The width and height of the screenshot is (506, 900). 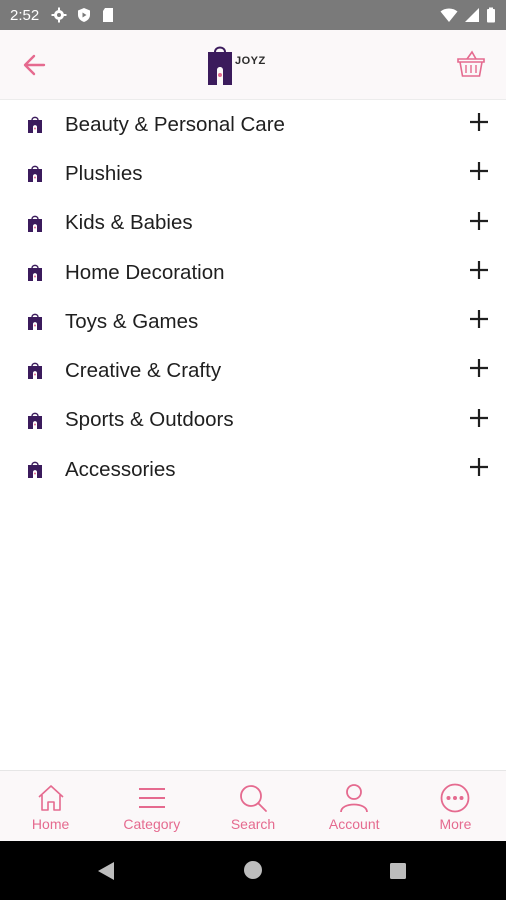 I want to click on nav-home: Home, so click(x=50, y=806).